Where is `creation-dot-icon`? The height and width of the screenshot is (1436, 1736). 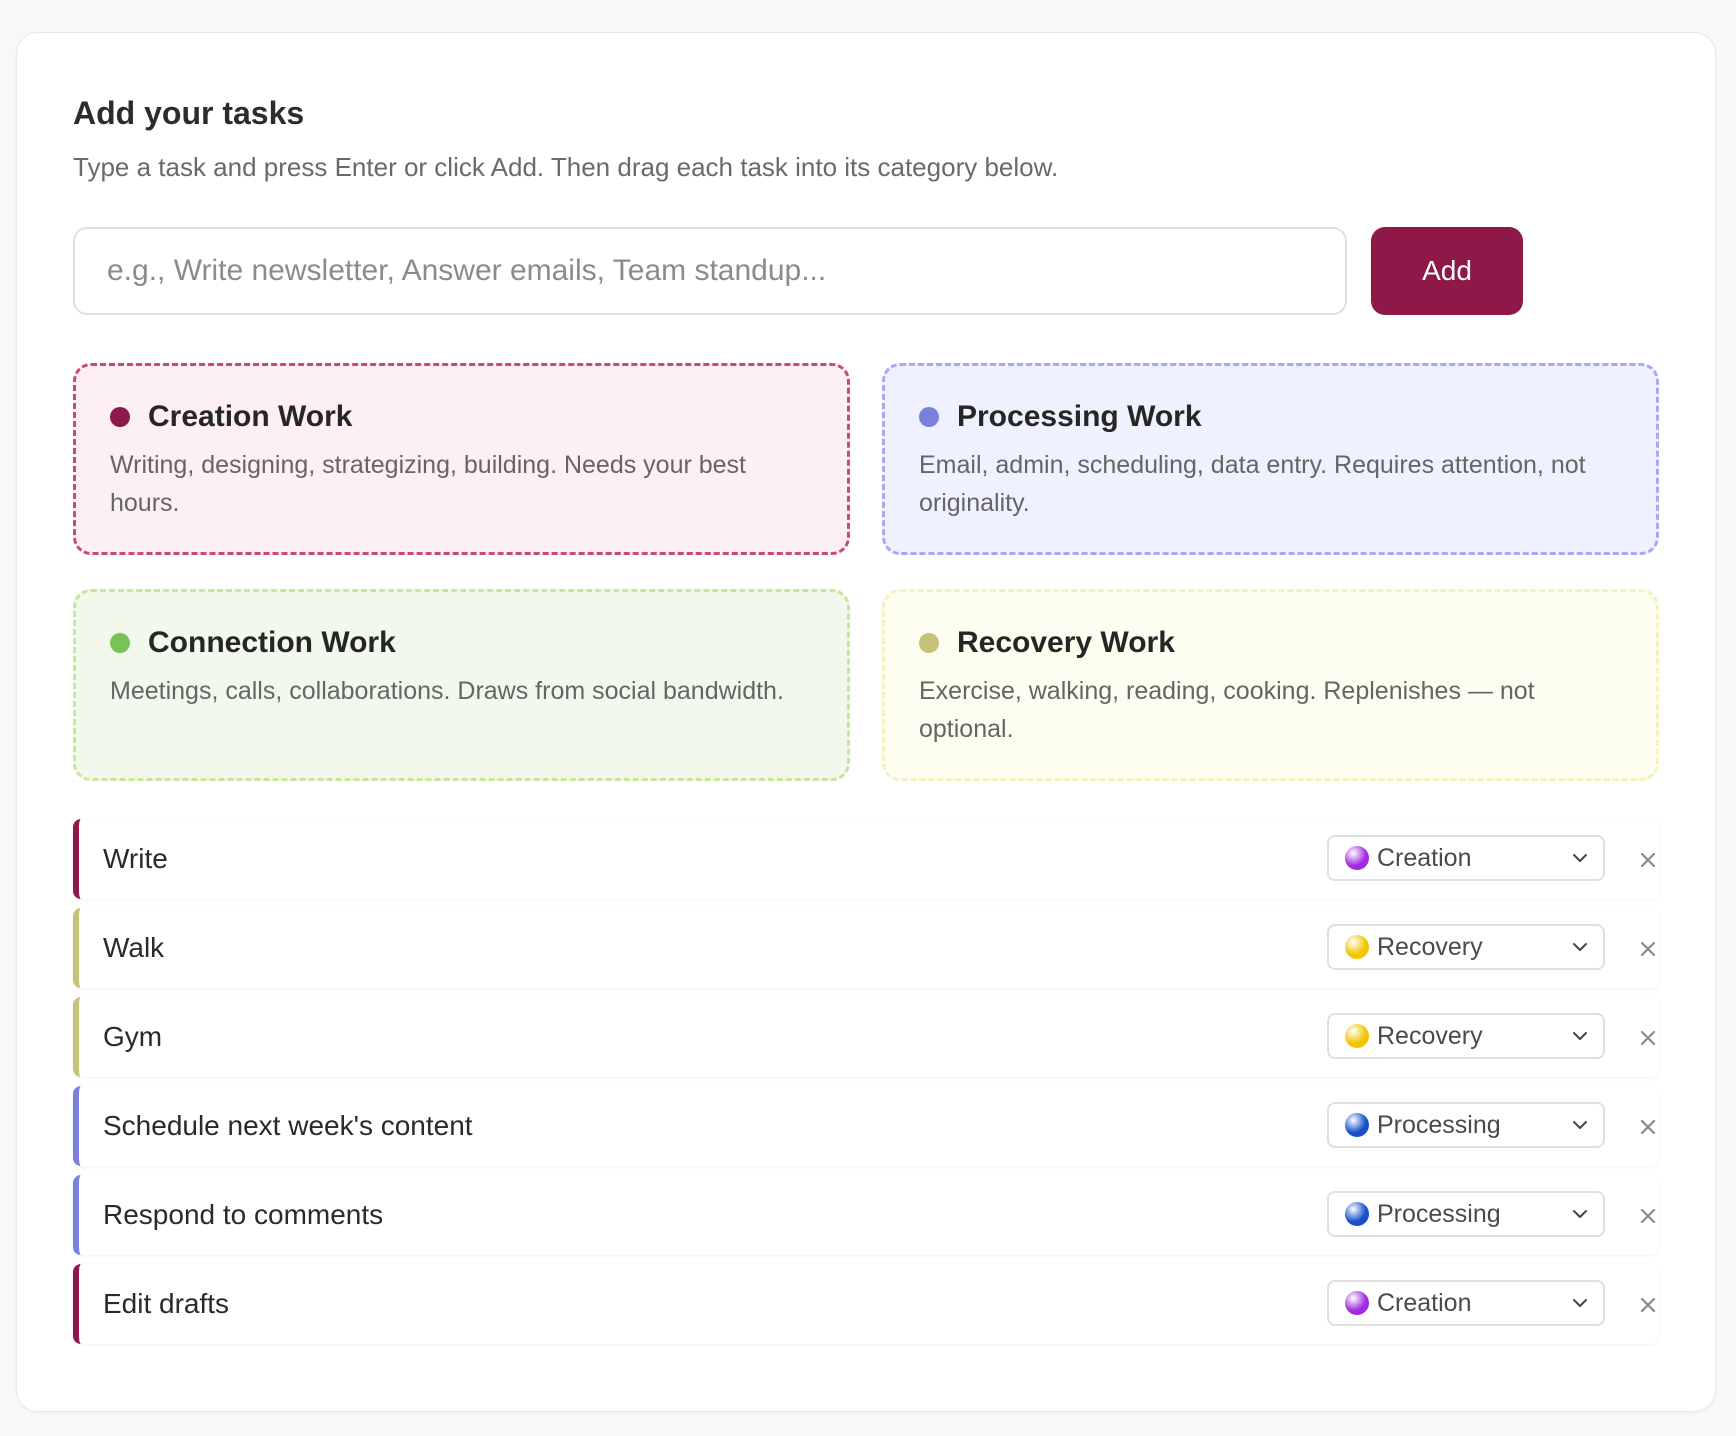 creation-dot-icon is located at coordinates (120, 417).